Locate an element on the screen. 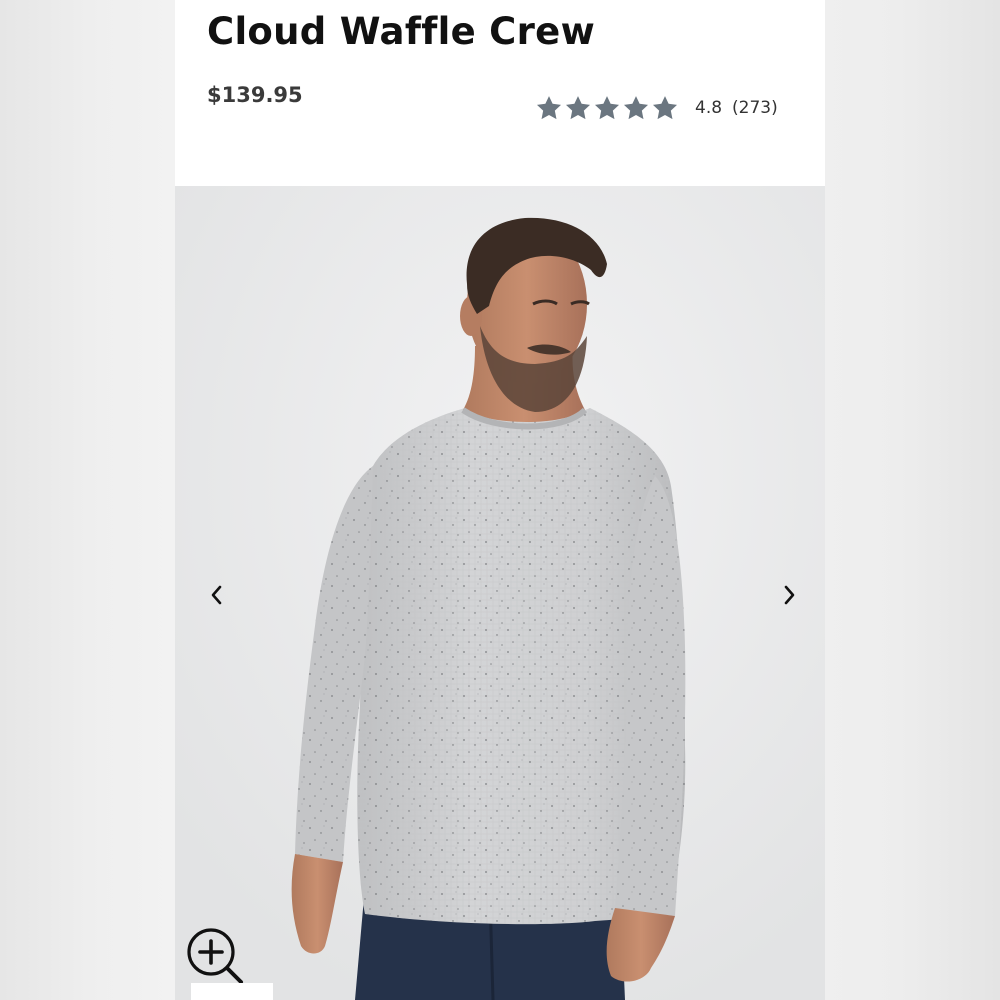 The width and height of the screenshot is (1000, 1000). rating-value: 4.8 is located at coordinates (709, 108).